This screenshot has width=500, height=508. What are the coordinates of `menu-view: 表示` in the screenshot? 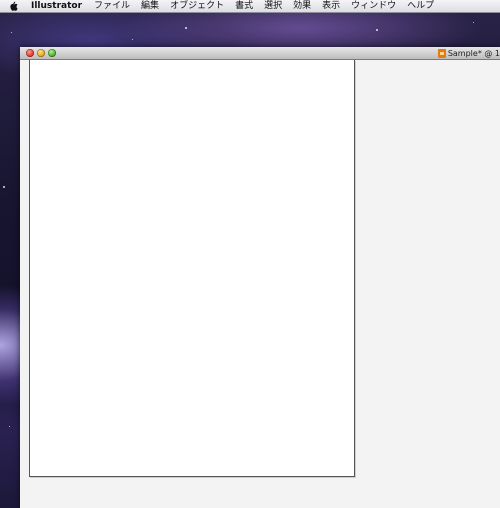 It's located at (331, 6).